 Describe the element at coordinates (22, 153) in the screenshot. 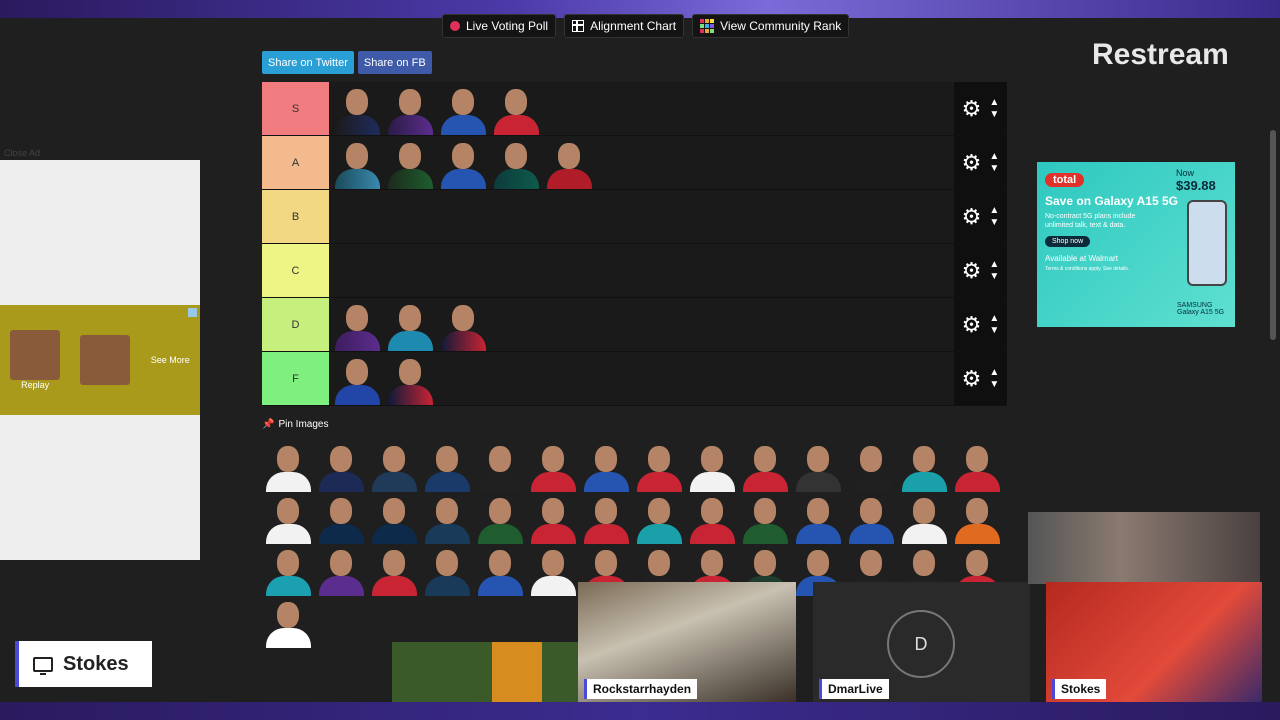

I see `close-ad-link: Close Ad` at that location.